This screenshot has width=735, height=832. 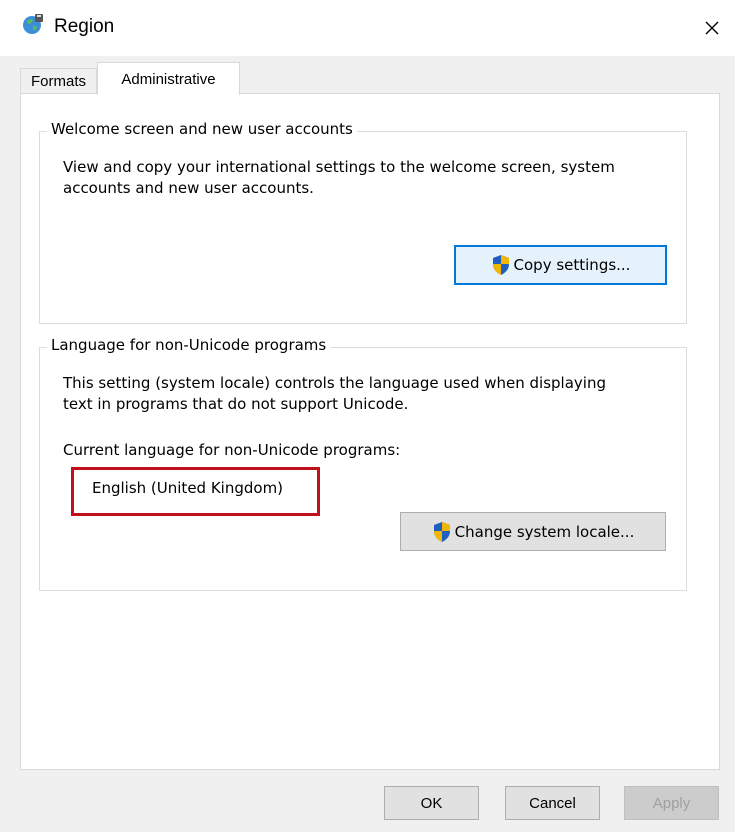 I want to click on current-language-value: English (United Kingdom), so click(x=188, y=488).